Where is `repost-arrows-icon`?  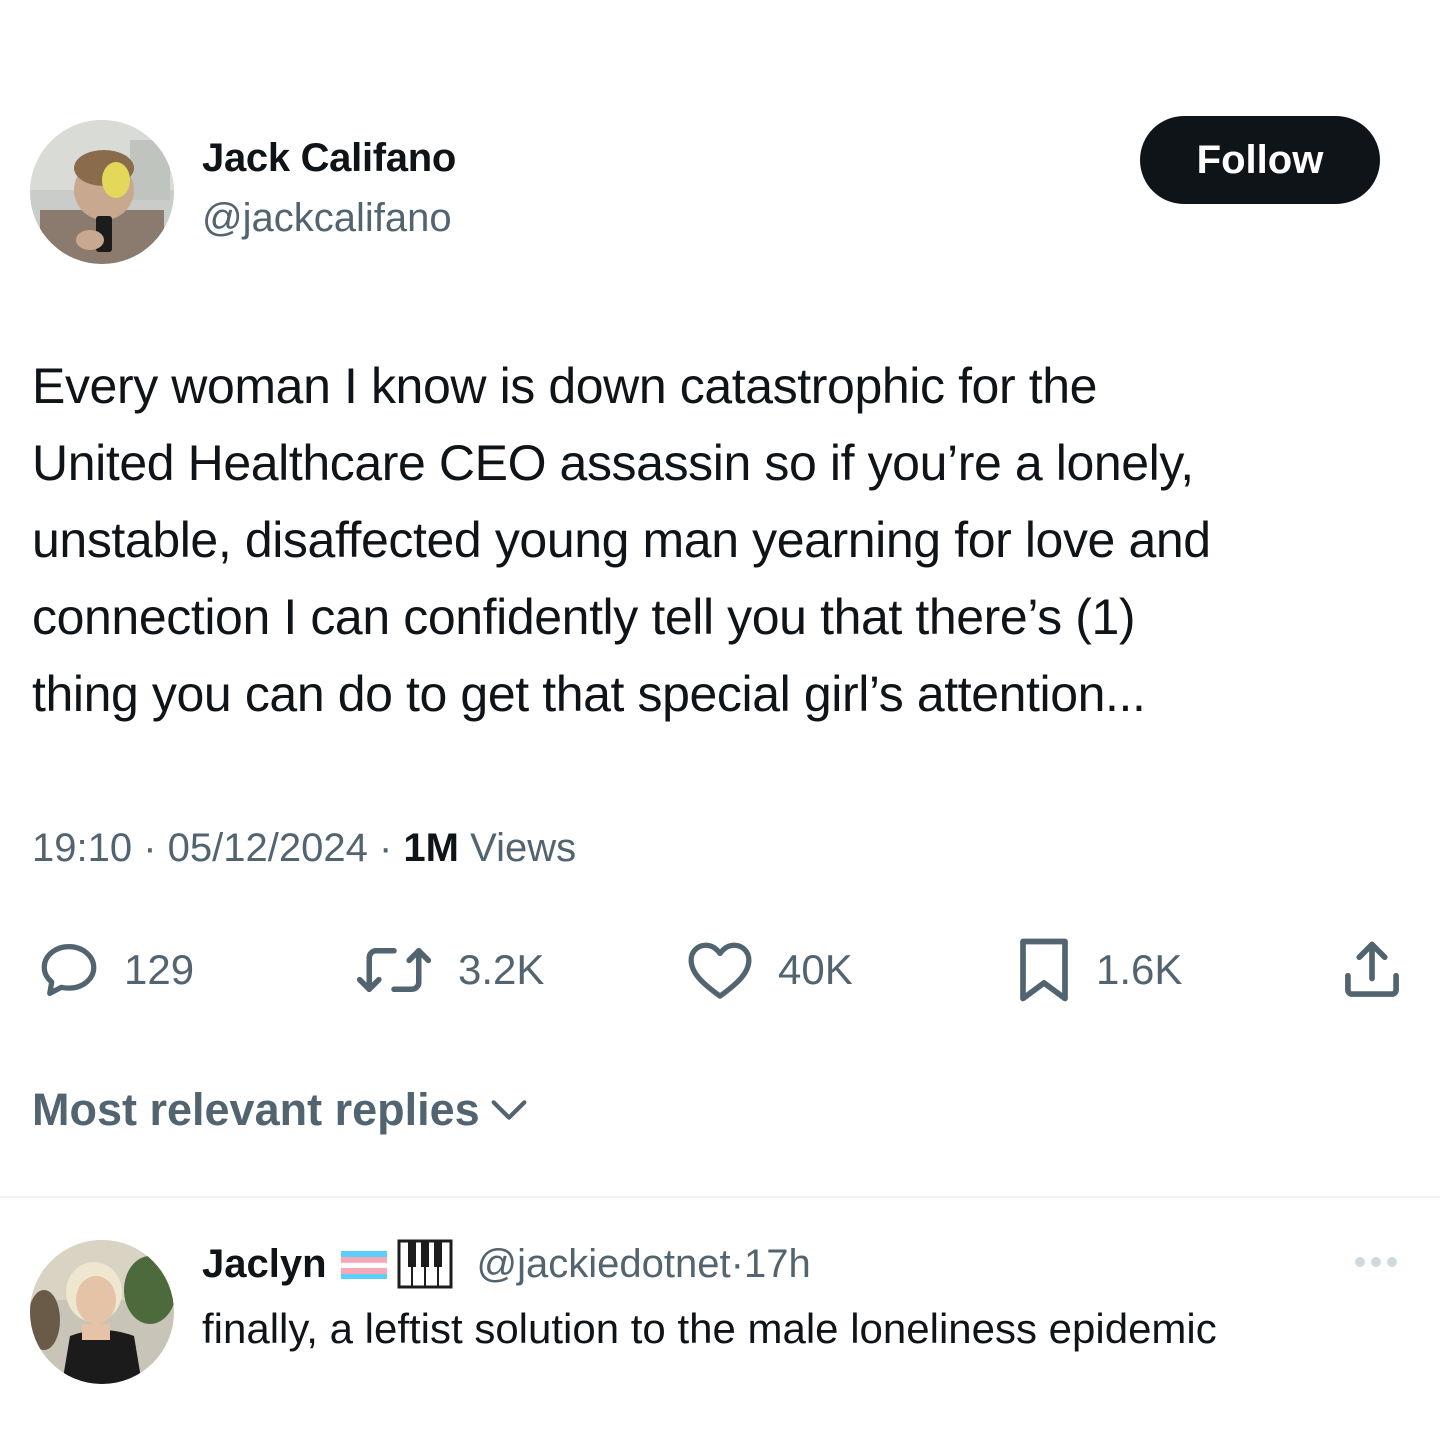 repost-arrows-icon is located at coordinates (394, 970).